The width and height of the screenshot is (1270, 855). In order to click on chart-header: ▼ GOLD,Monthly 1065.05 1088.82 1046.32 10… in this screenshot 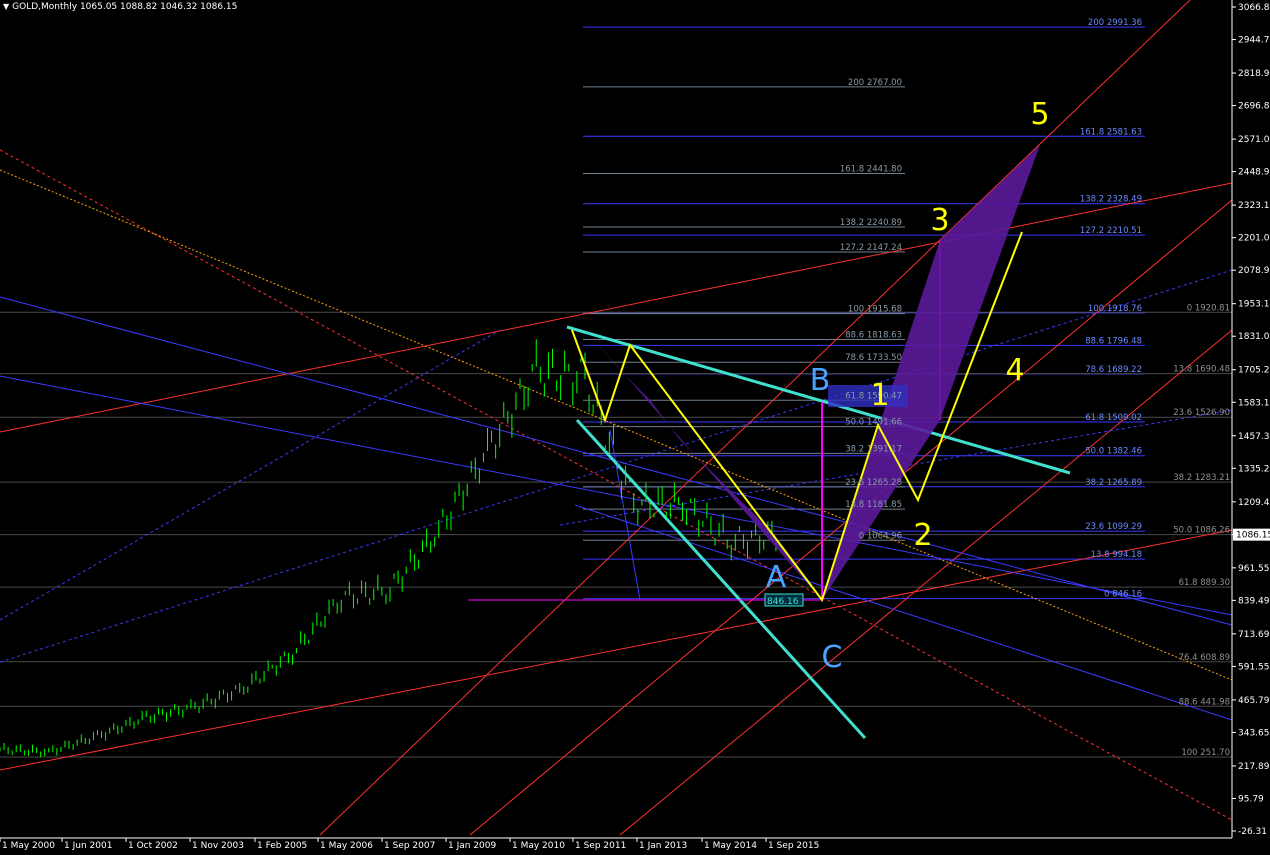, I will do `click(120, 7)`.